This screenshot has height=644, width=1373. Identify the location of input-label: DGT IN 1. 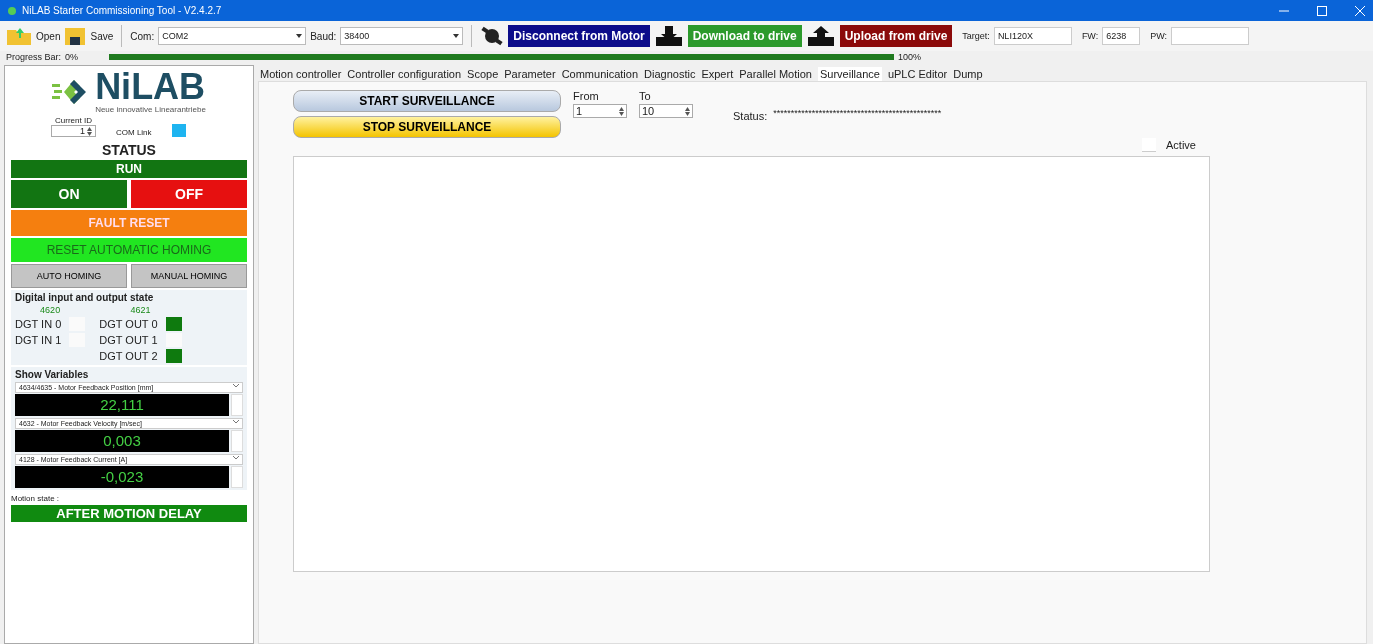
(38, 340).